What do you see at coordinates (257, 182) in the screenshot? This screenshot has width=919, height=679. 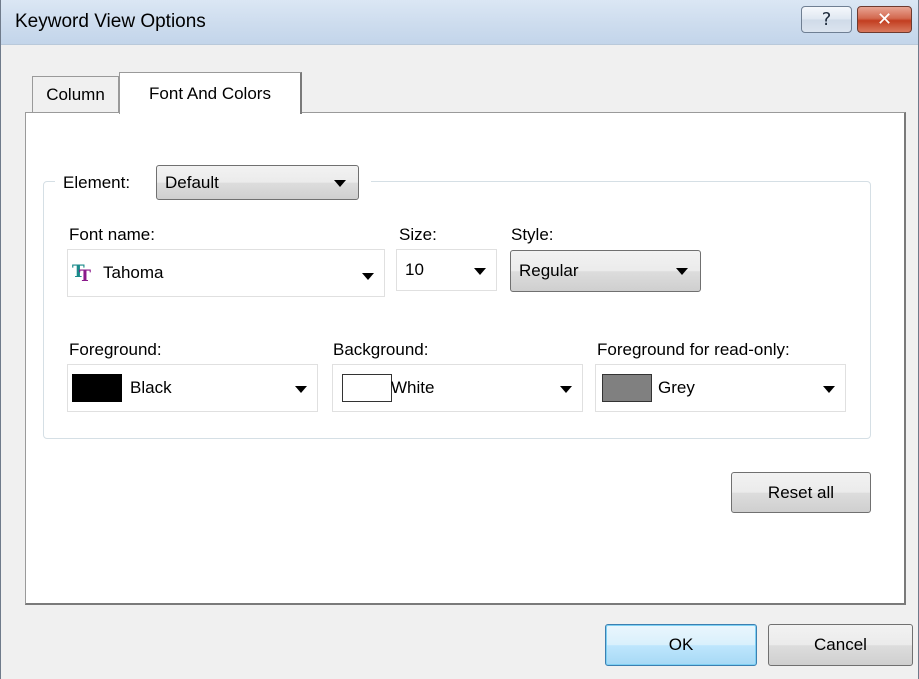 I see `element-select: Default` at bounding box center [257, 182].